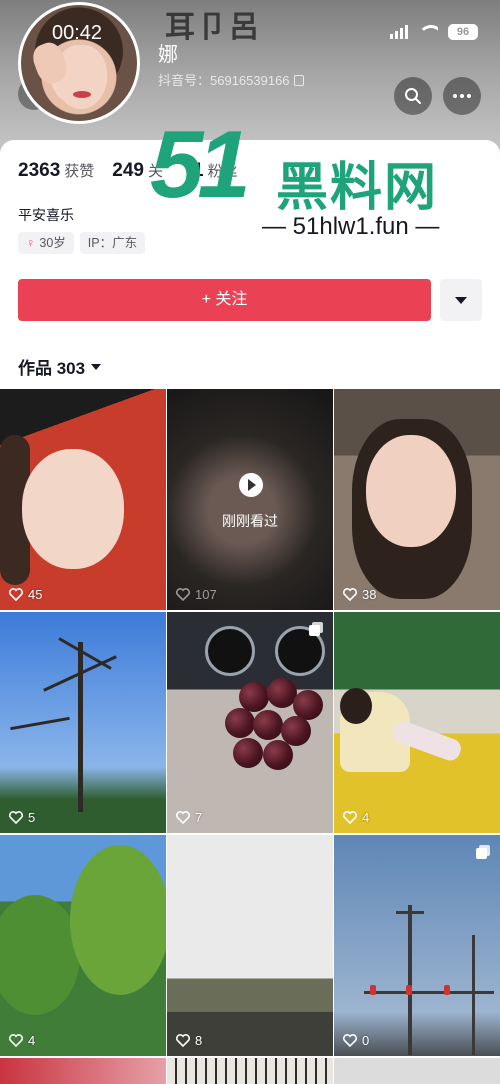  What do you see at coordinates (82, 94) in the screenshot?
I see `avatar-lips` at bounding box center [82, 94].